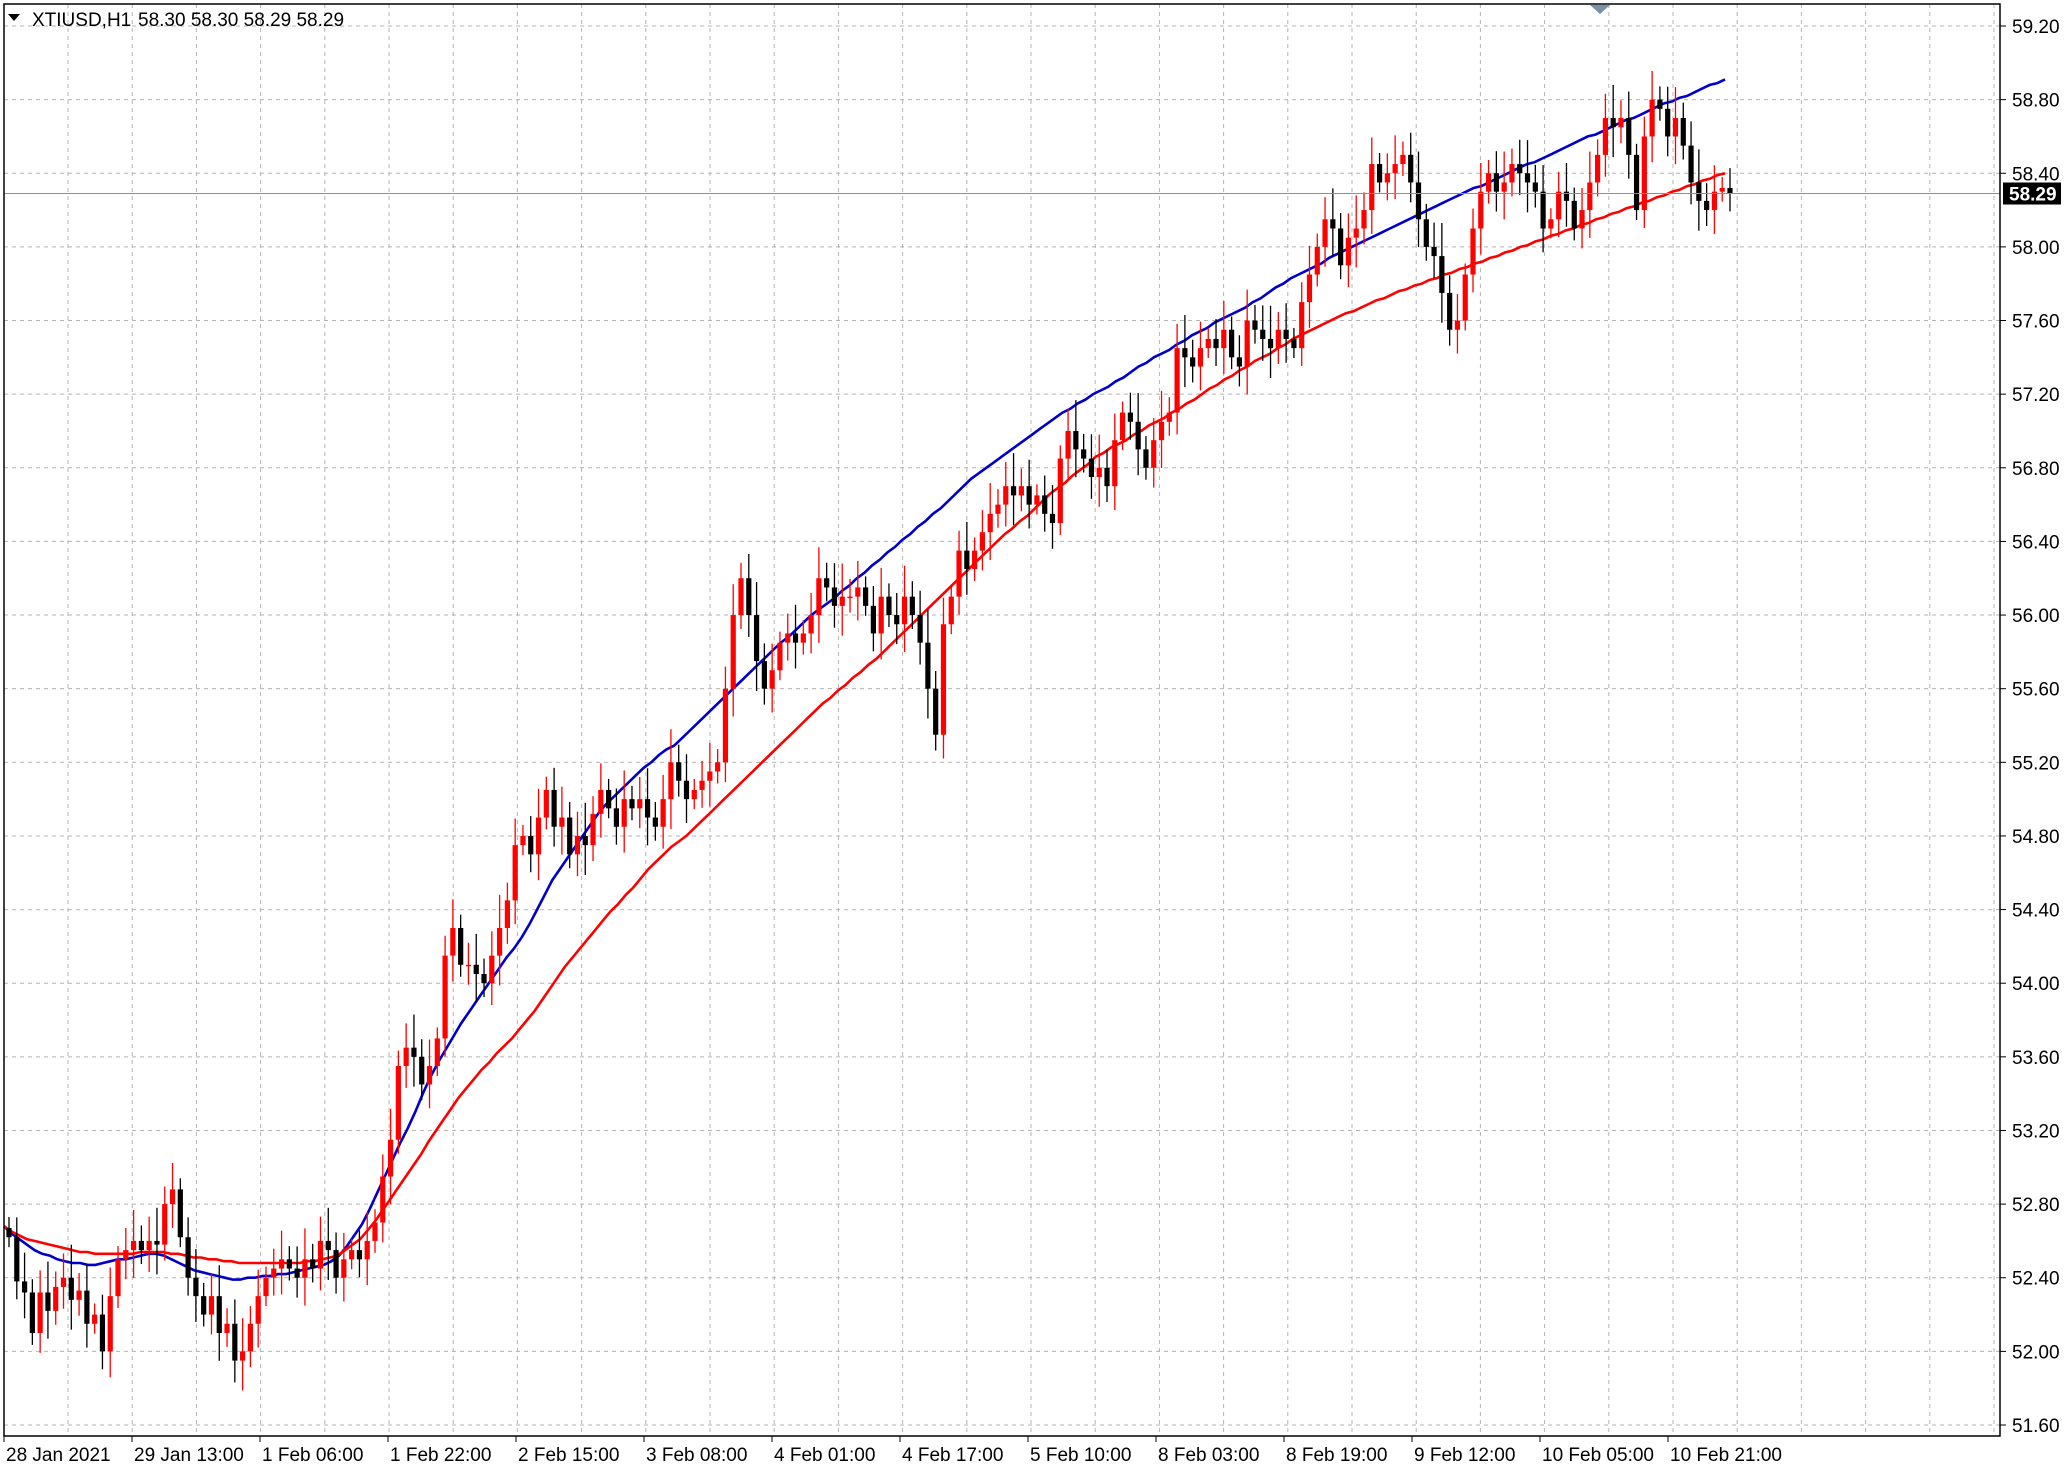 This screenshot has height=1470, width=2070. I want to click on x-tick-label: 1 Feb 06:00, so click(312, 1455).